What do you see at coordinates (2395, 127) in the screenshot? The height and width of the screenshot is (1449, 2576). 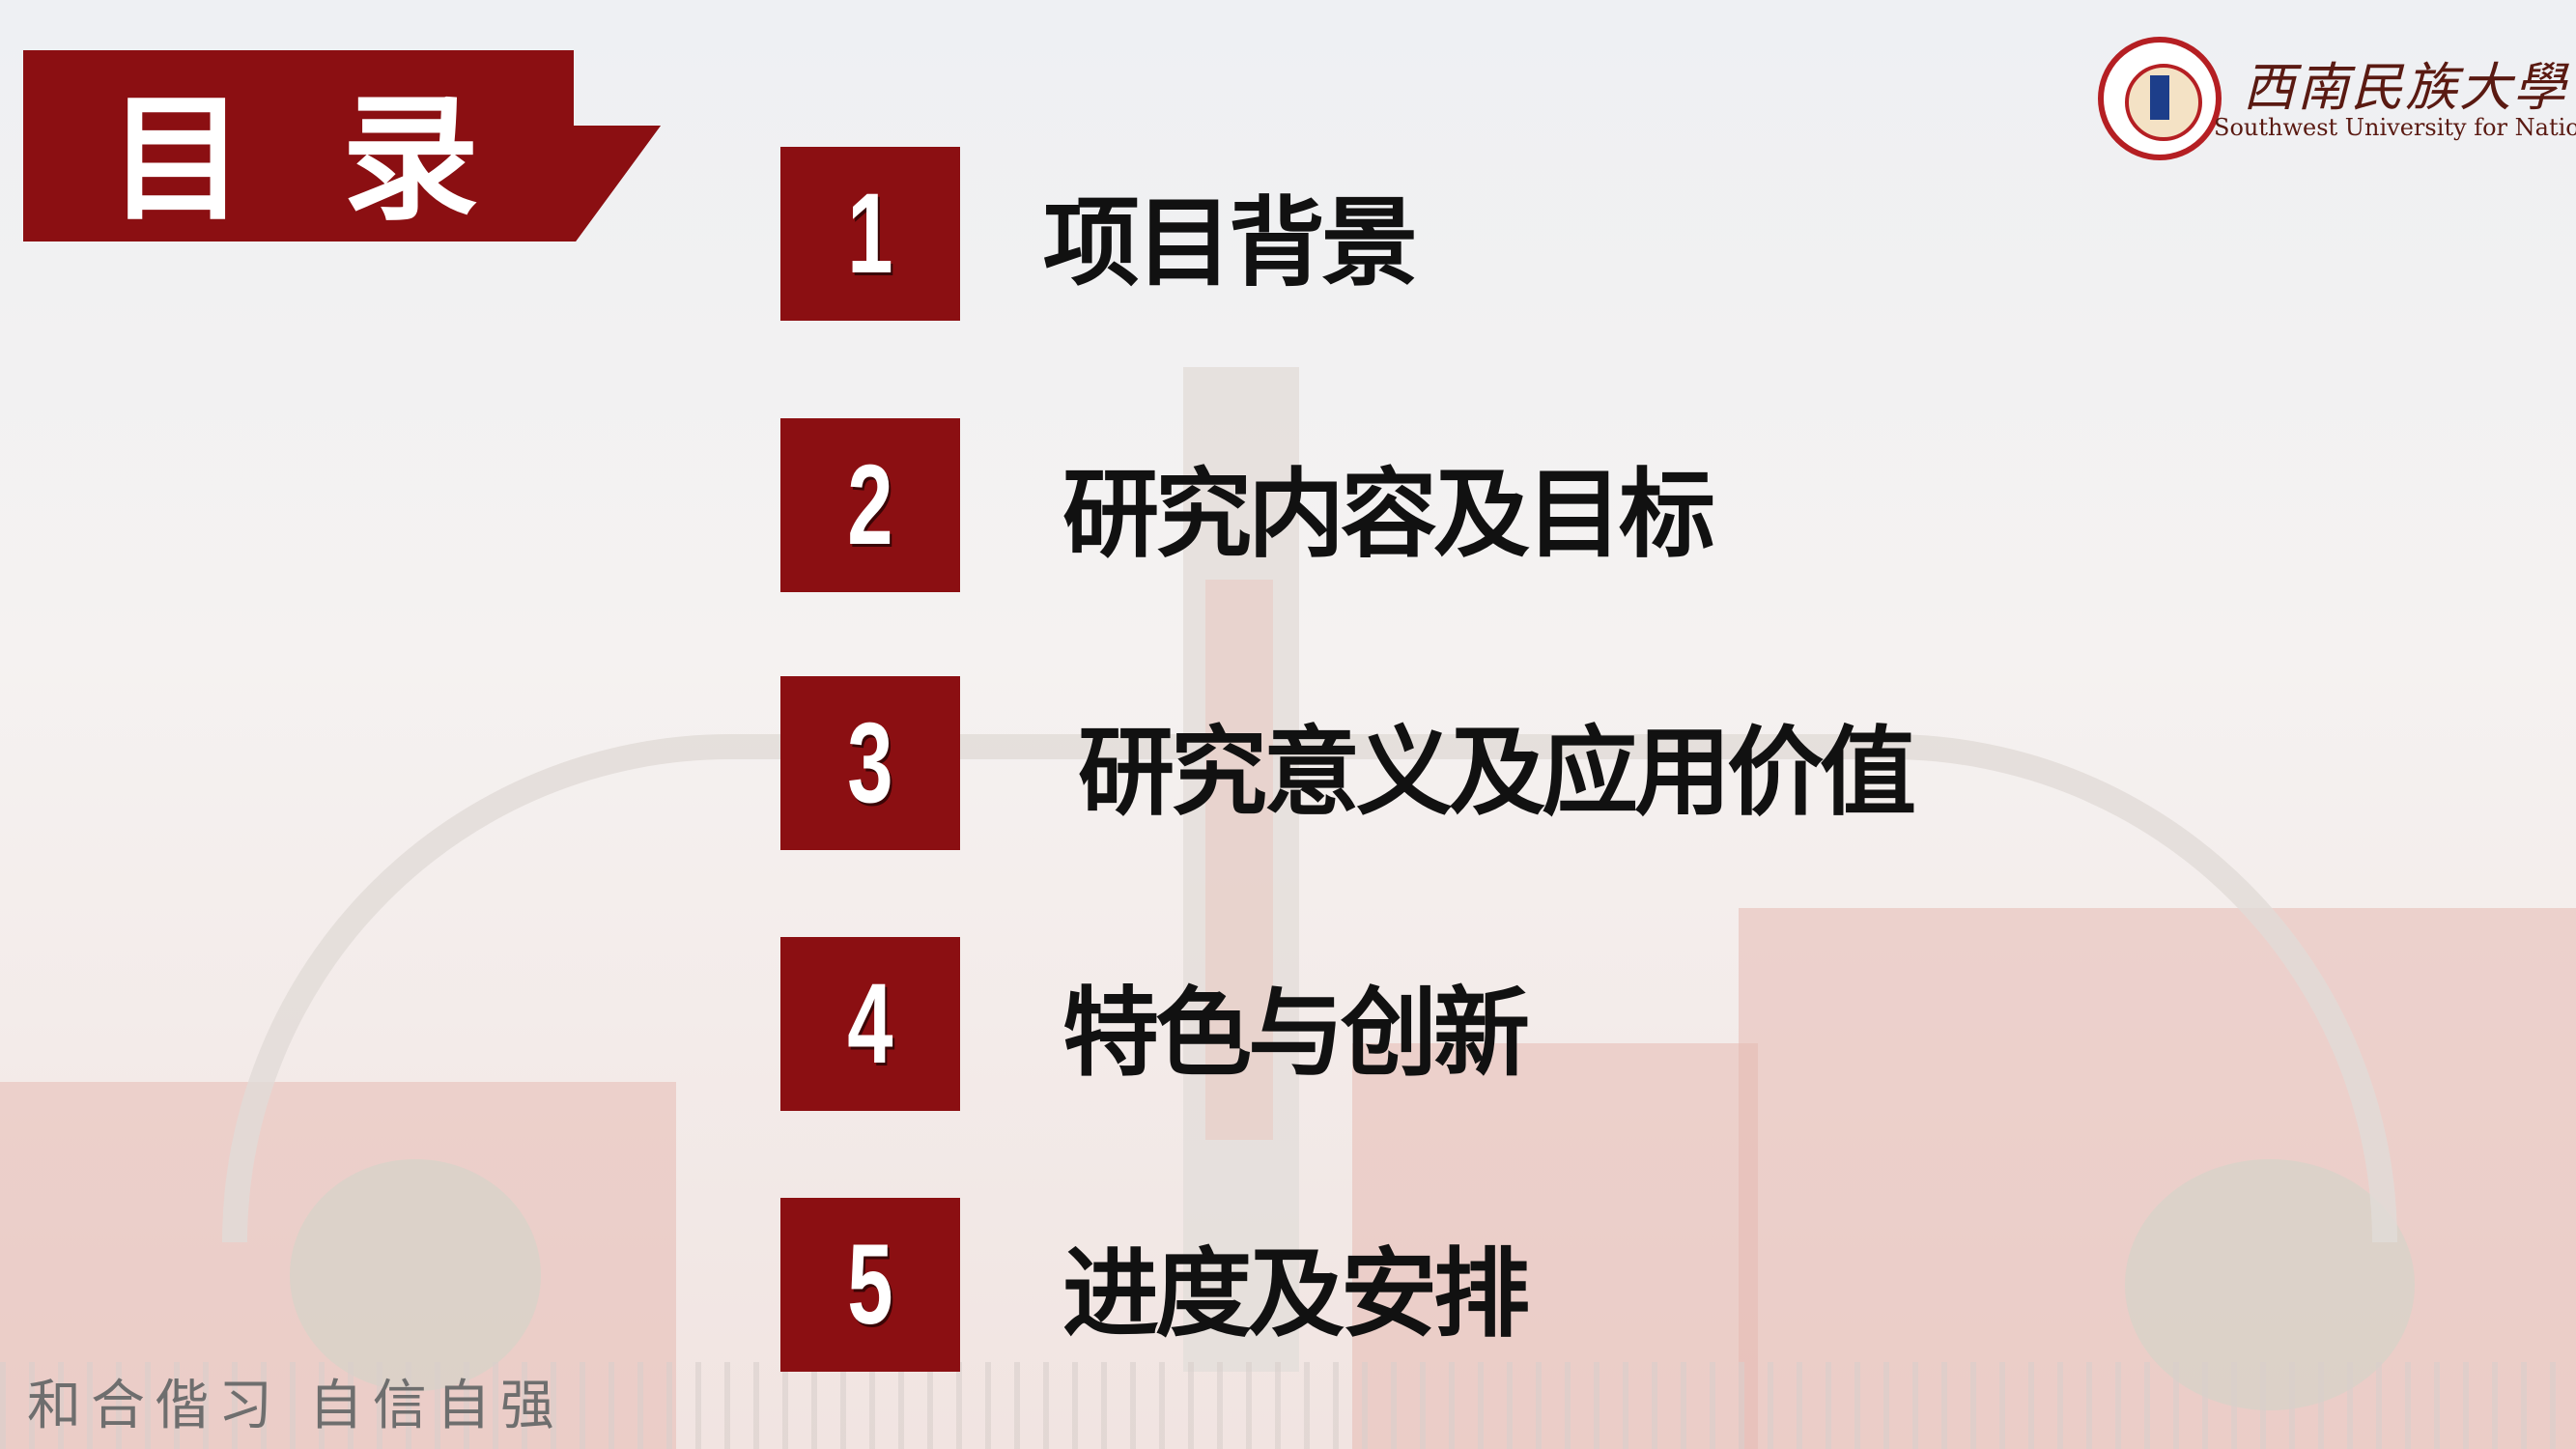 I see `university-name-english: Southwest University for Nationalities` at bounding box center [2395, 127].